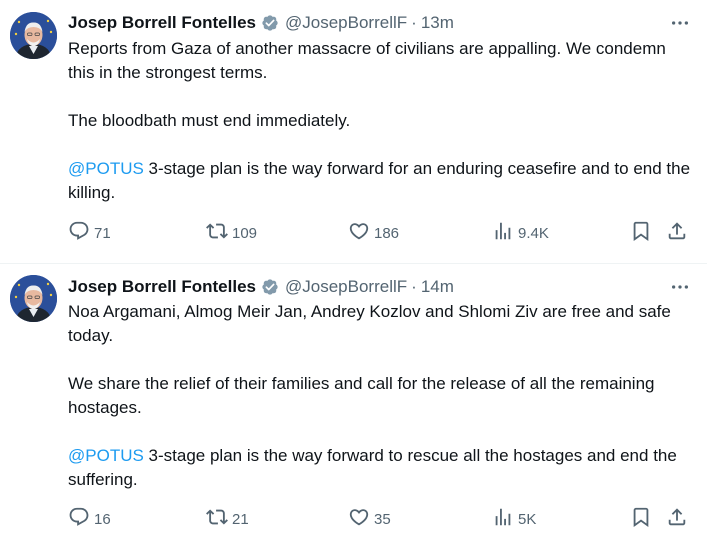 This screenshot has width=707, height=546. What do you see at coordinates (437, 287) in the screenshot?
I see `timestamp: 14m` at bounding box center [437, 287].